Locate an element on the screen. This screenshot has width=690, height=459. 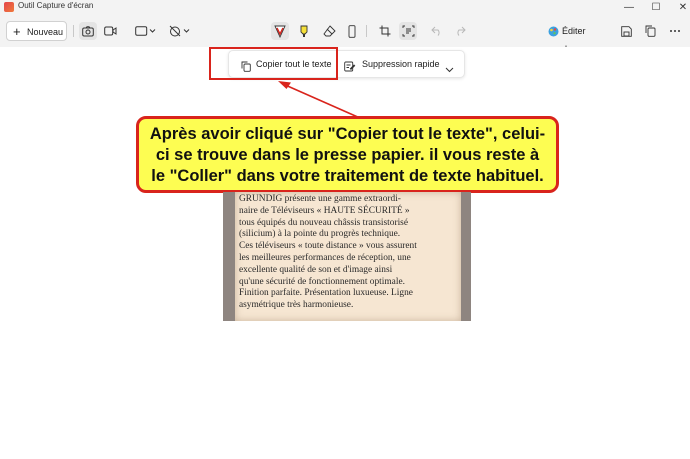
redo-icon is located at coordinates (460, 31).